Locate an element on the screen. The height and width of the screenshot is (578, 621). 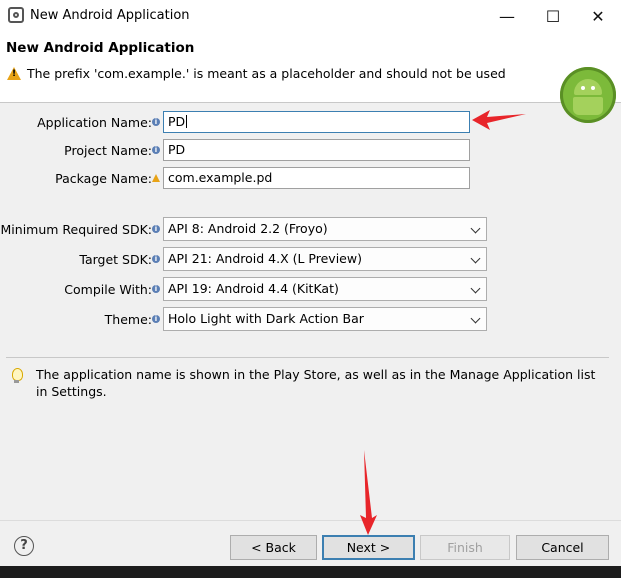
next-button: Next > is located at coordinates (368, 547).